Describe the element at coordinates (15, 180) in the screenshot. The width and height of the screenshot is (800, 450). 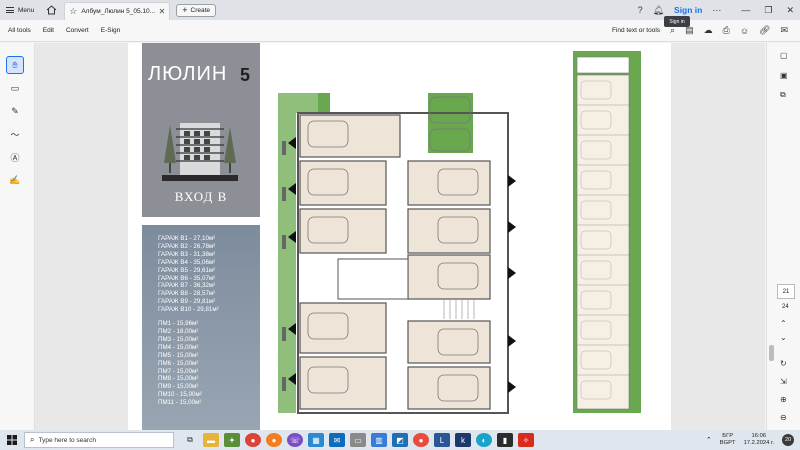
I see `fill-sign-icon: ✍` at that location.